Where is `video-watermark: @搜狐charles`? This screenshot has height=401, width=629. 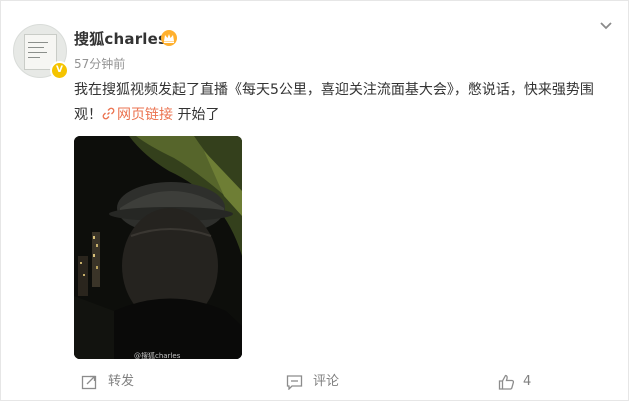 video-watermark: @搜狐charles is located at coordinates (157, 356).